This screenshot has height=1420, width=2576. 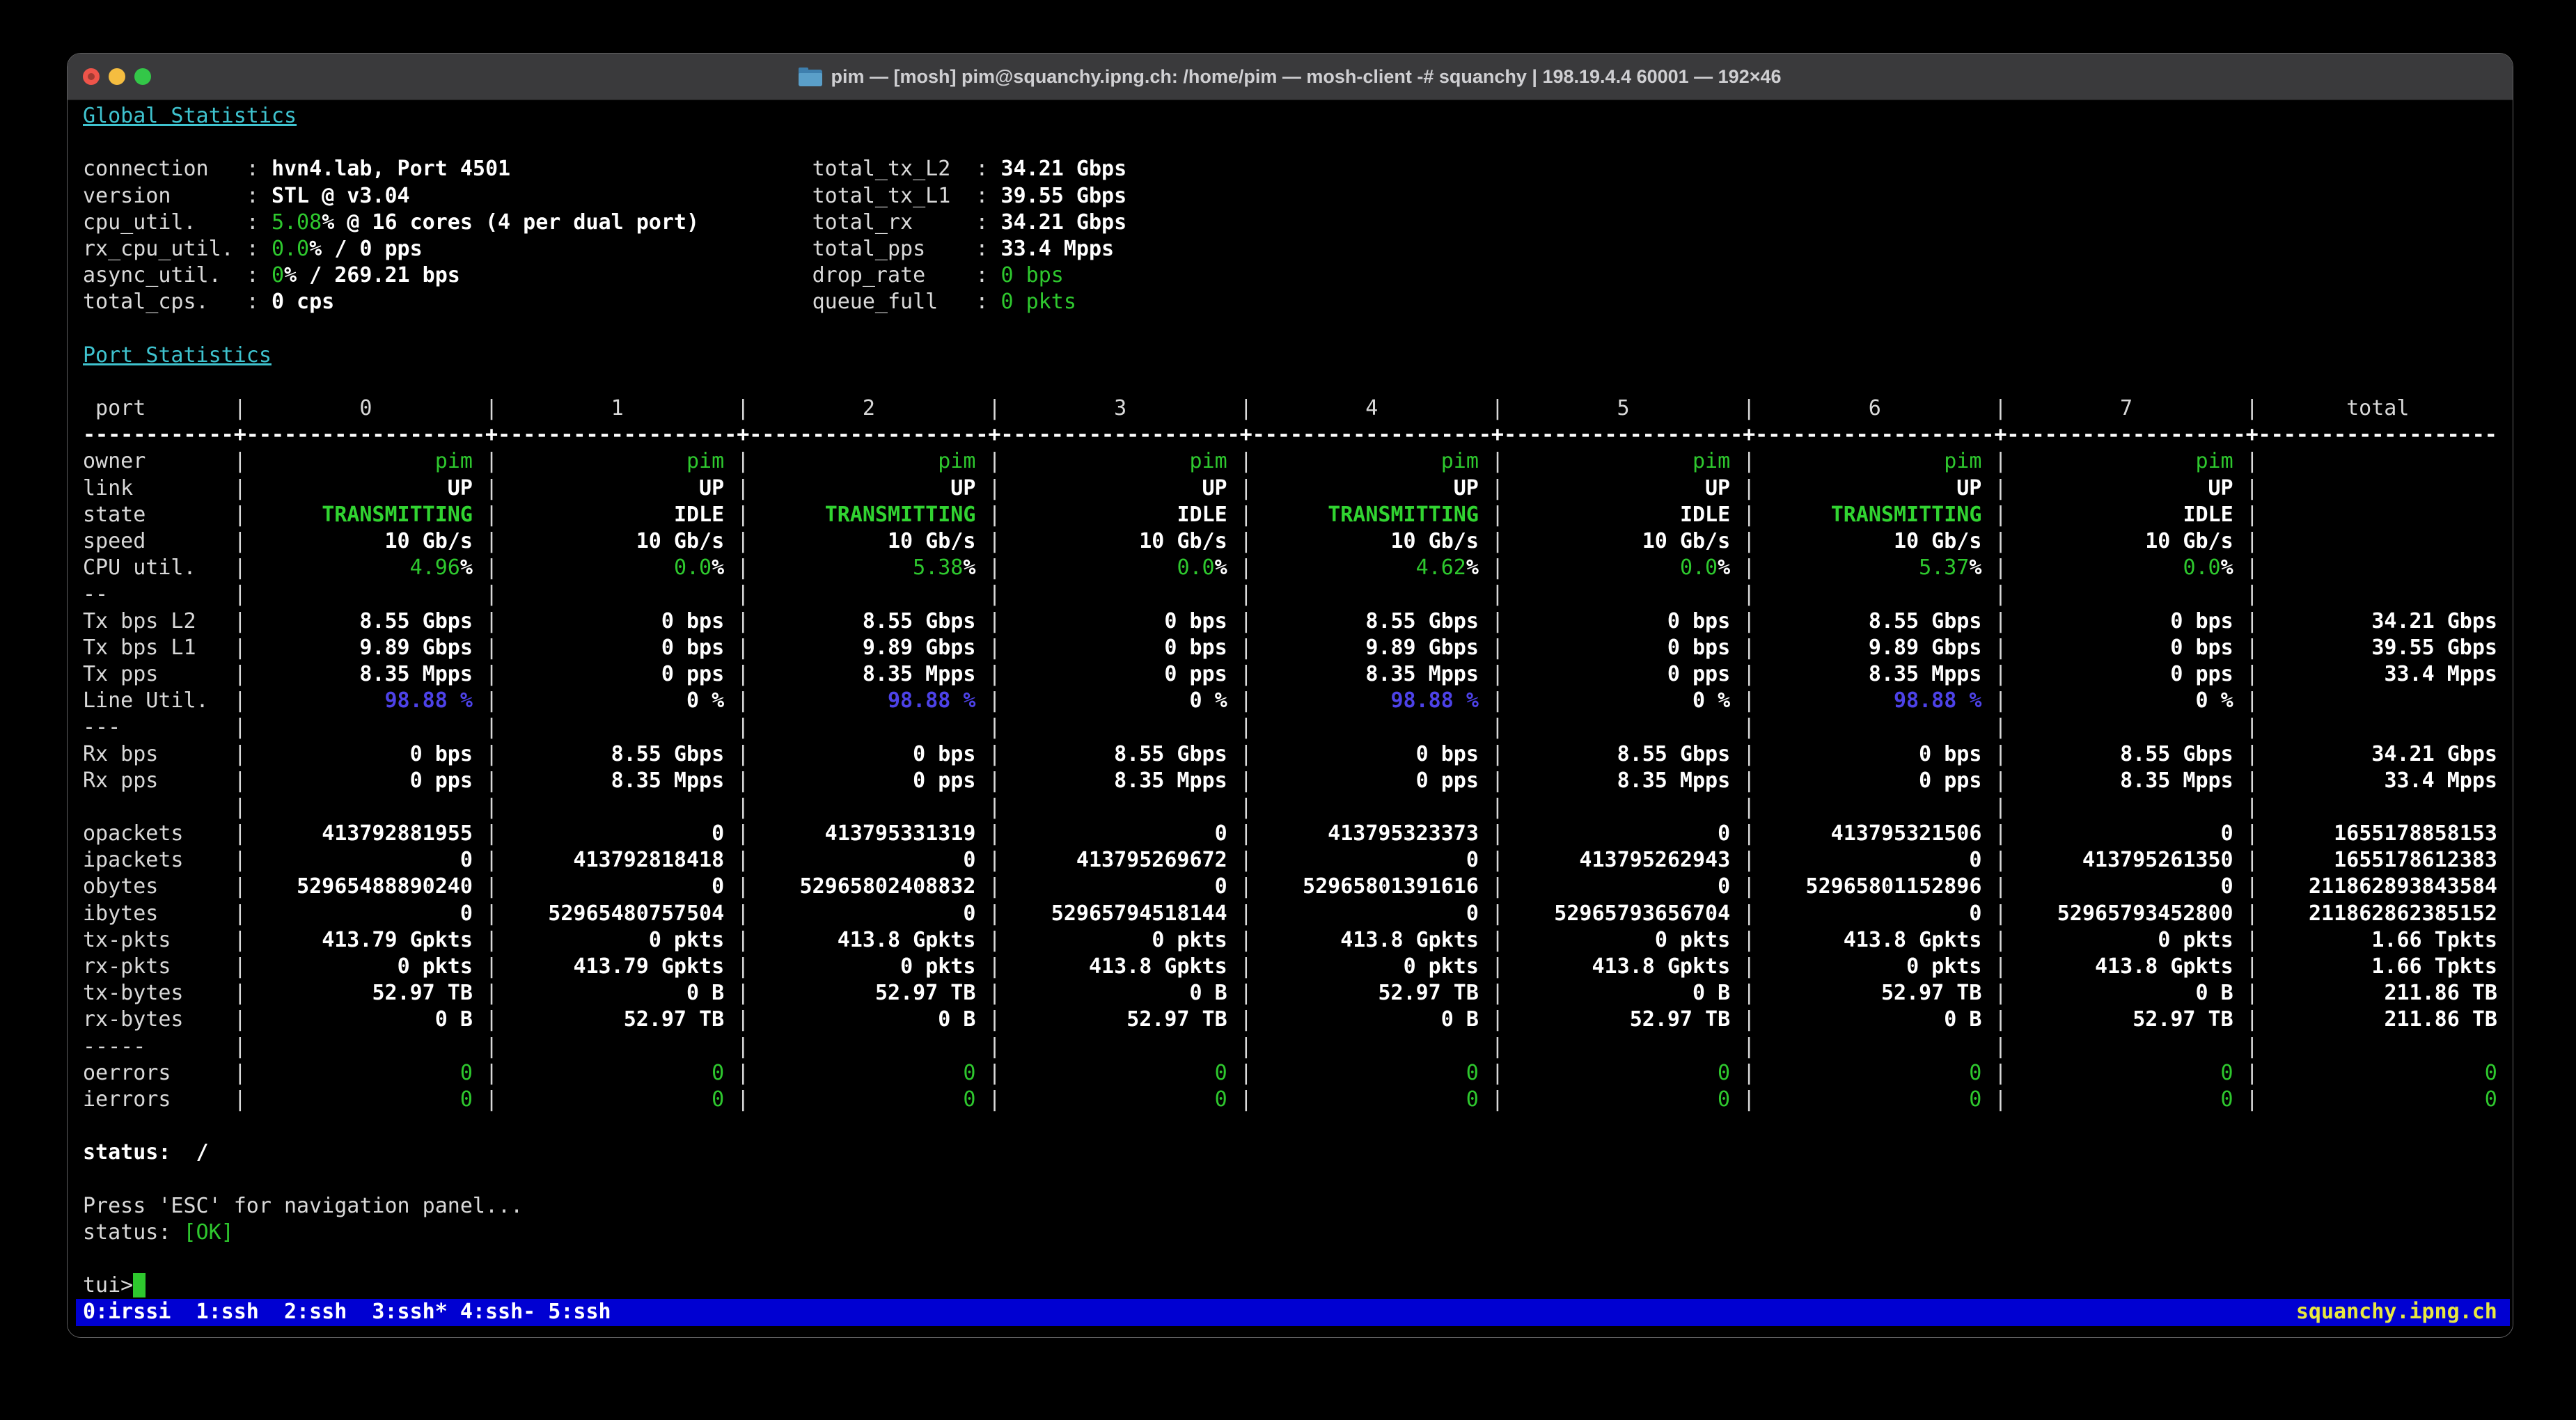 I want to click on terminal-text-segment: 0 B, so click(x=1459, y=1020).